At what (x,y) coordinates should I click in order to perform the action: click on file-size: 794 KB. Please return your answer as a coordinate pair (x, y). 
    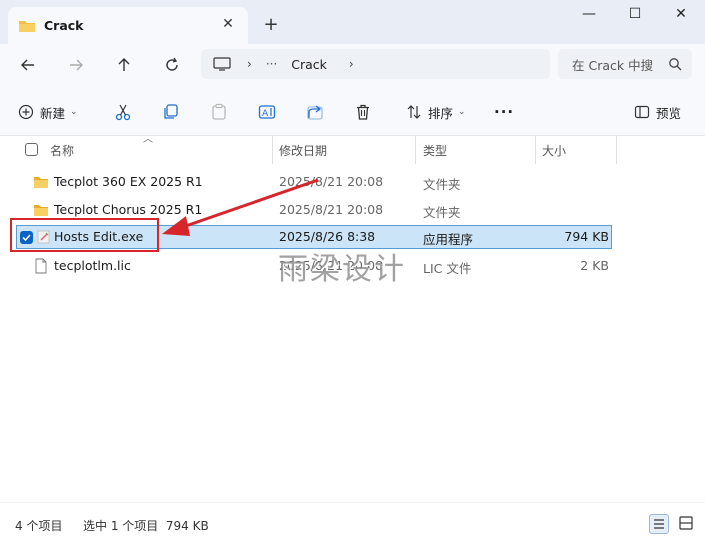
    Looking at the image, I should click on (586, 236).